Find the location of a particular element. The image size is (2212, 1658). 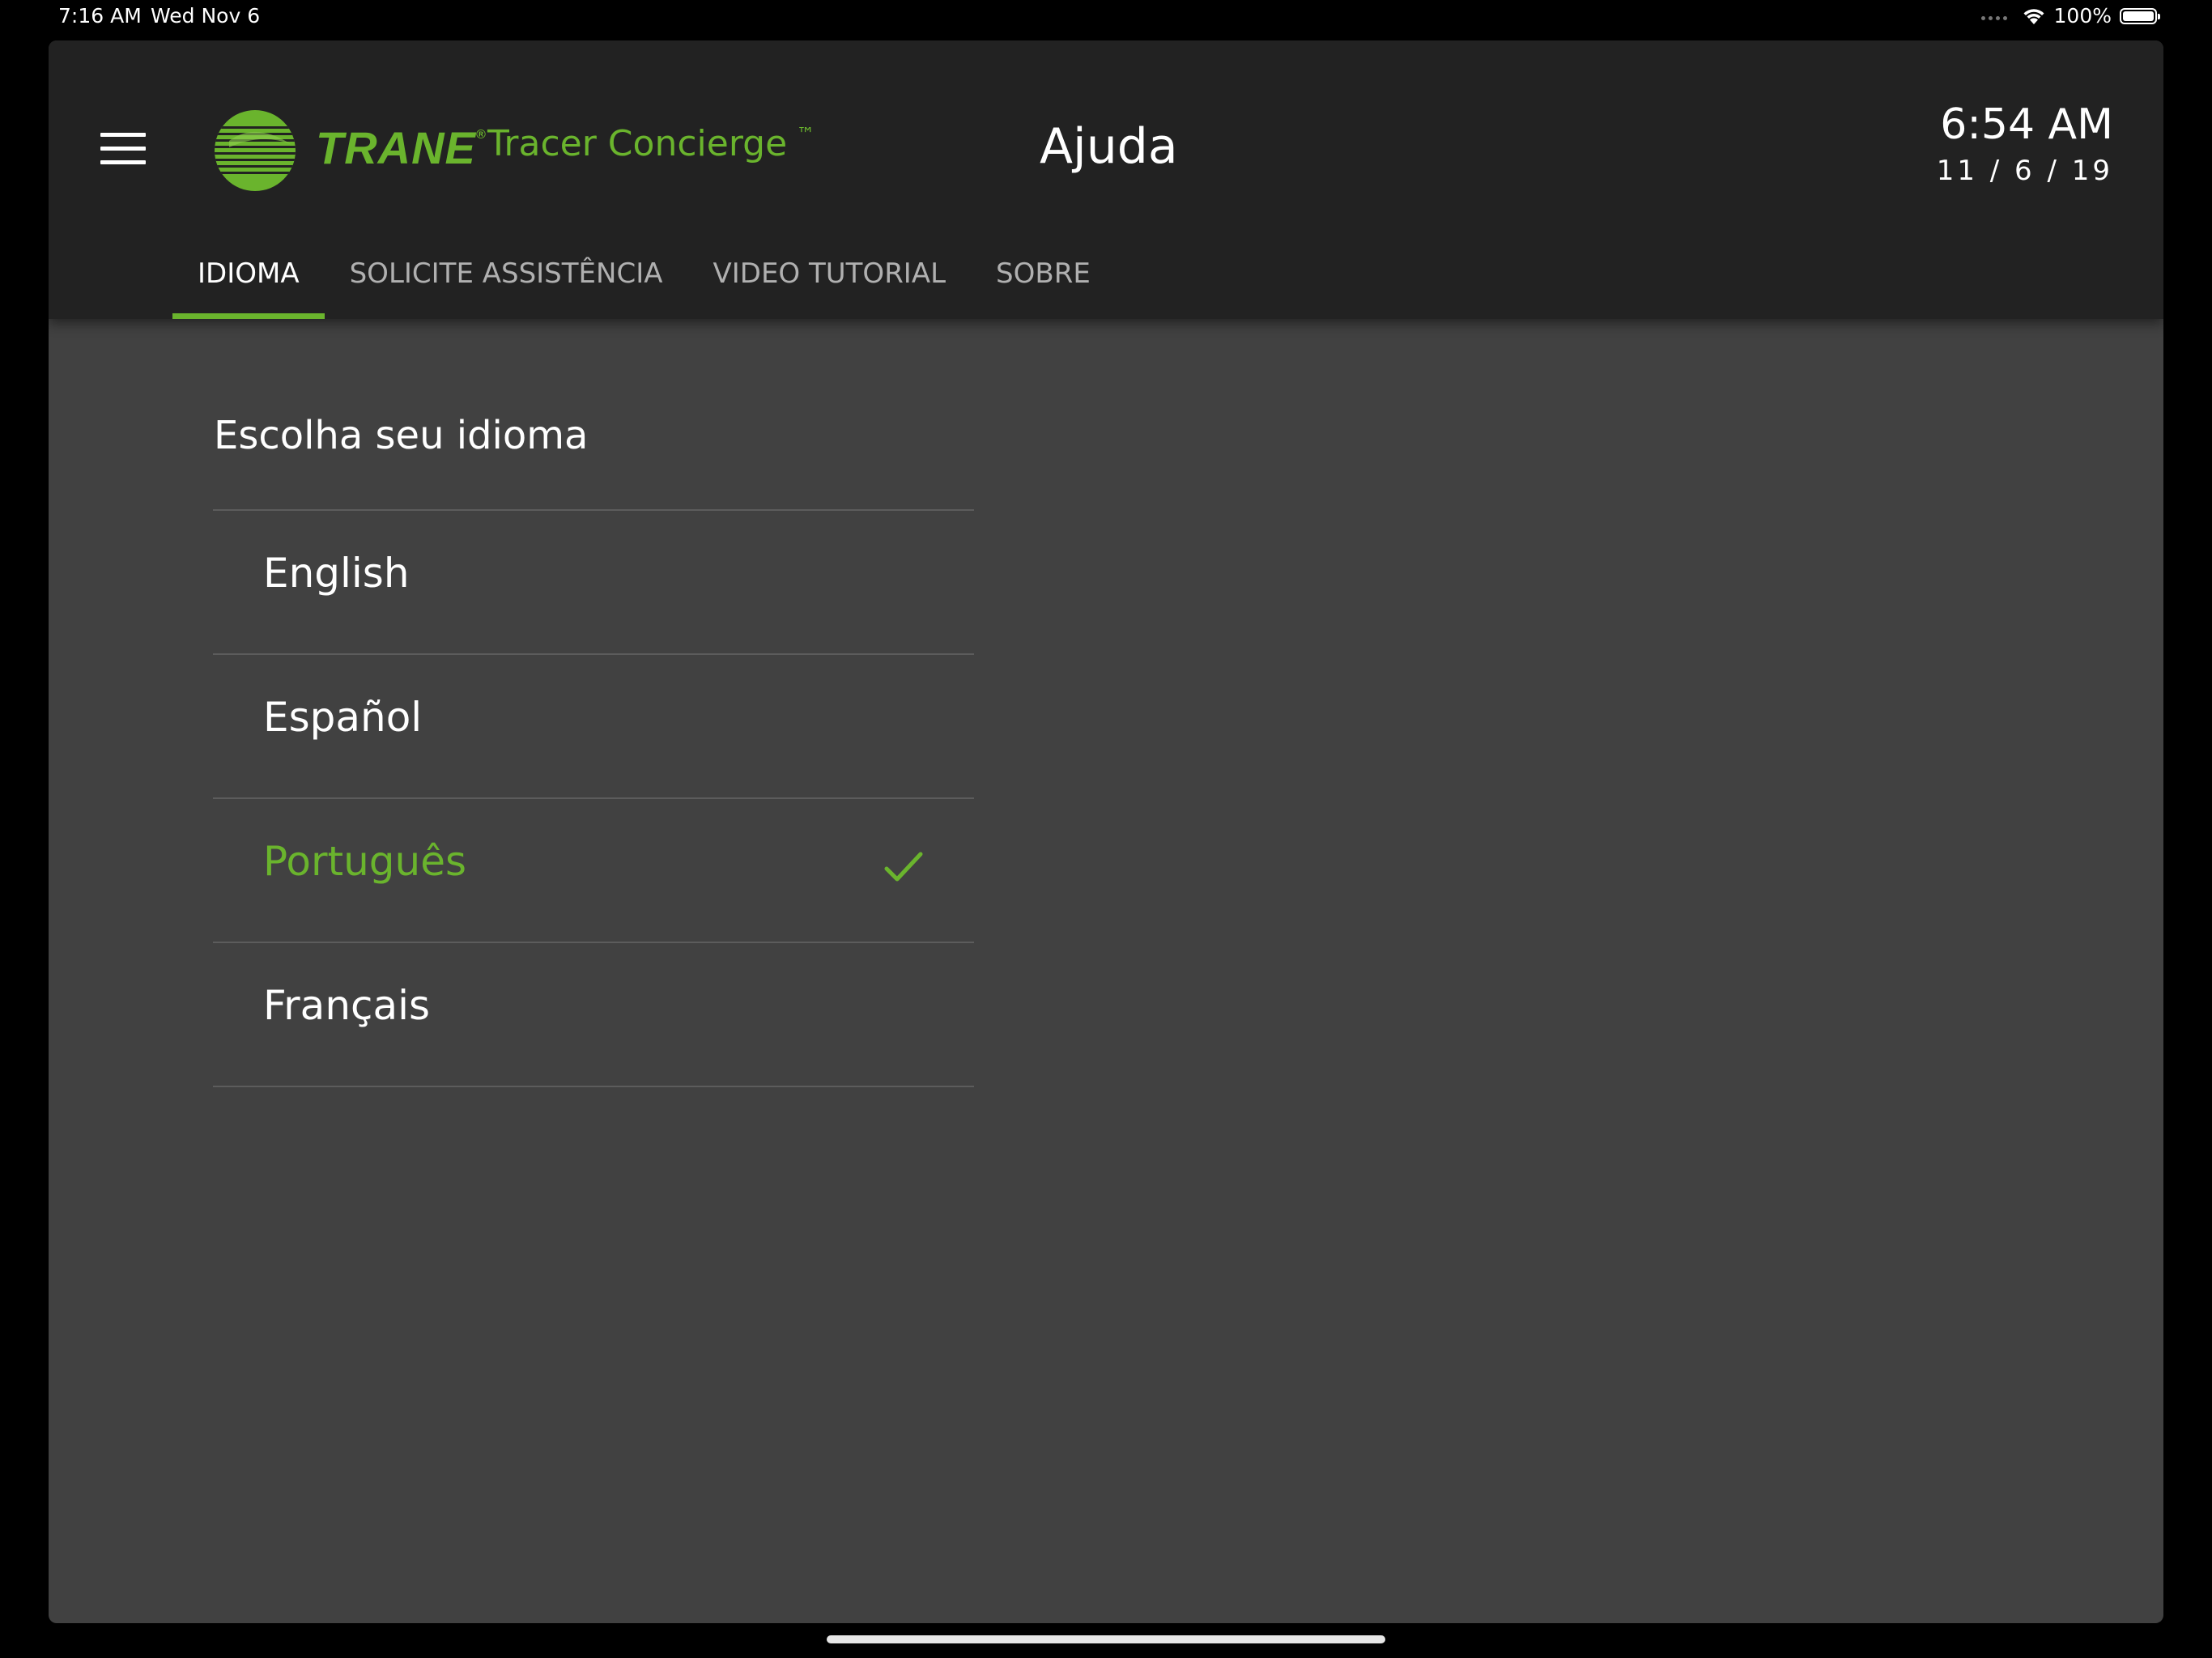

tab-idioma: IDIOMA is located at coordinates (249, 277).